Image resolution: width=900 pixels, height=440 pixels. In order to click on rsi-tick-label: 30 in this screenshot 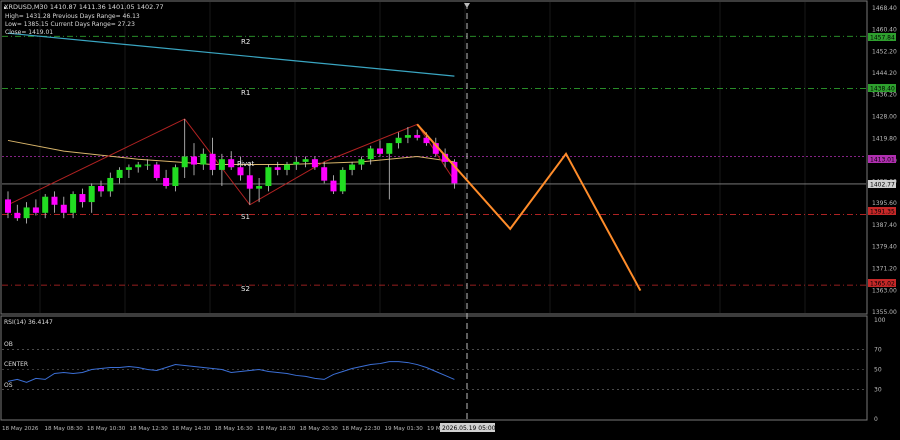, I will do `click(878, 389)`.